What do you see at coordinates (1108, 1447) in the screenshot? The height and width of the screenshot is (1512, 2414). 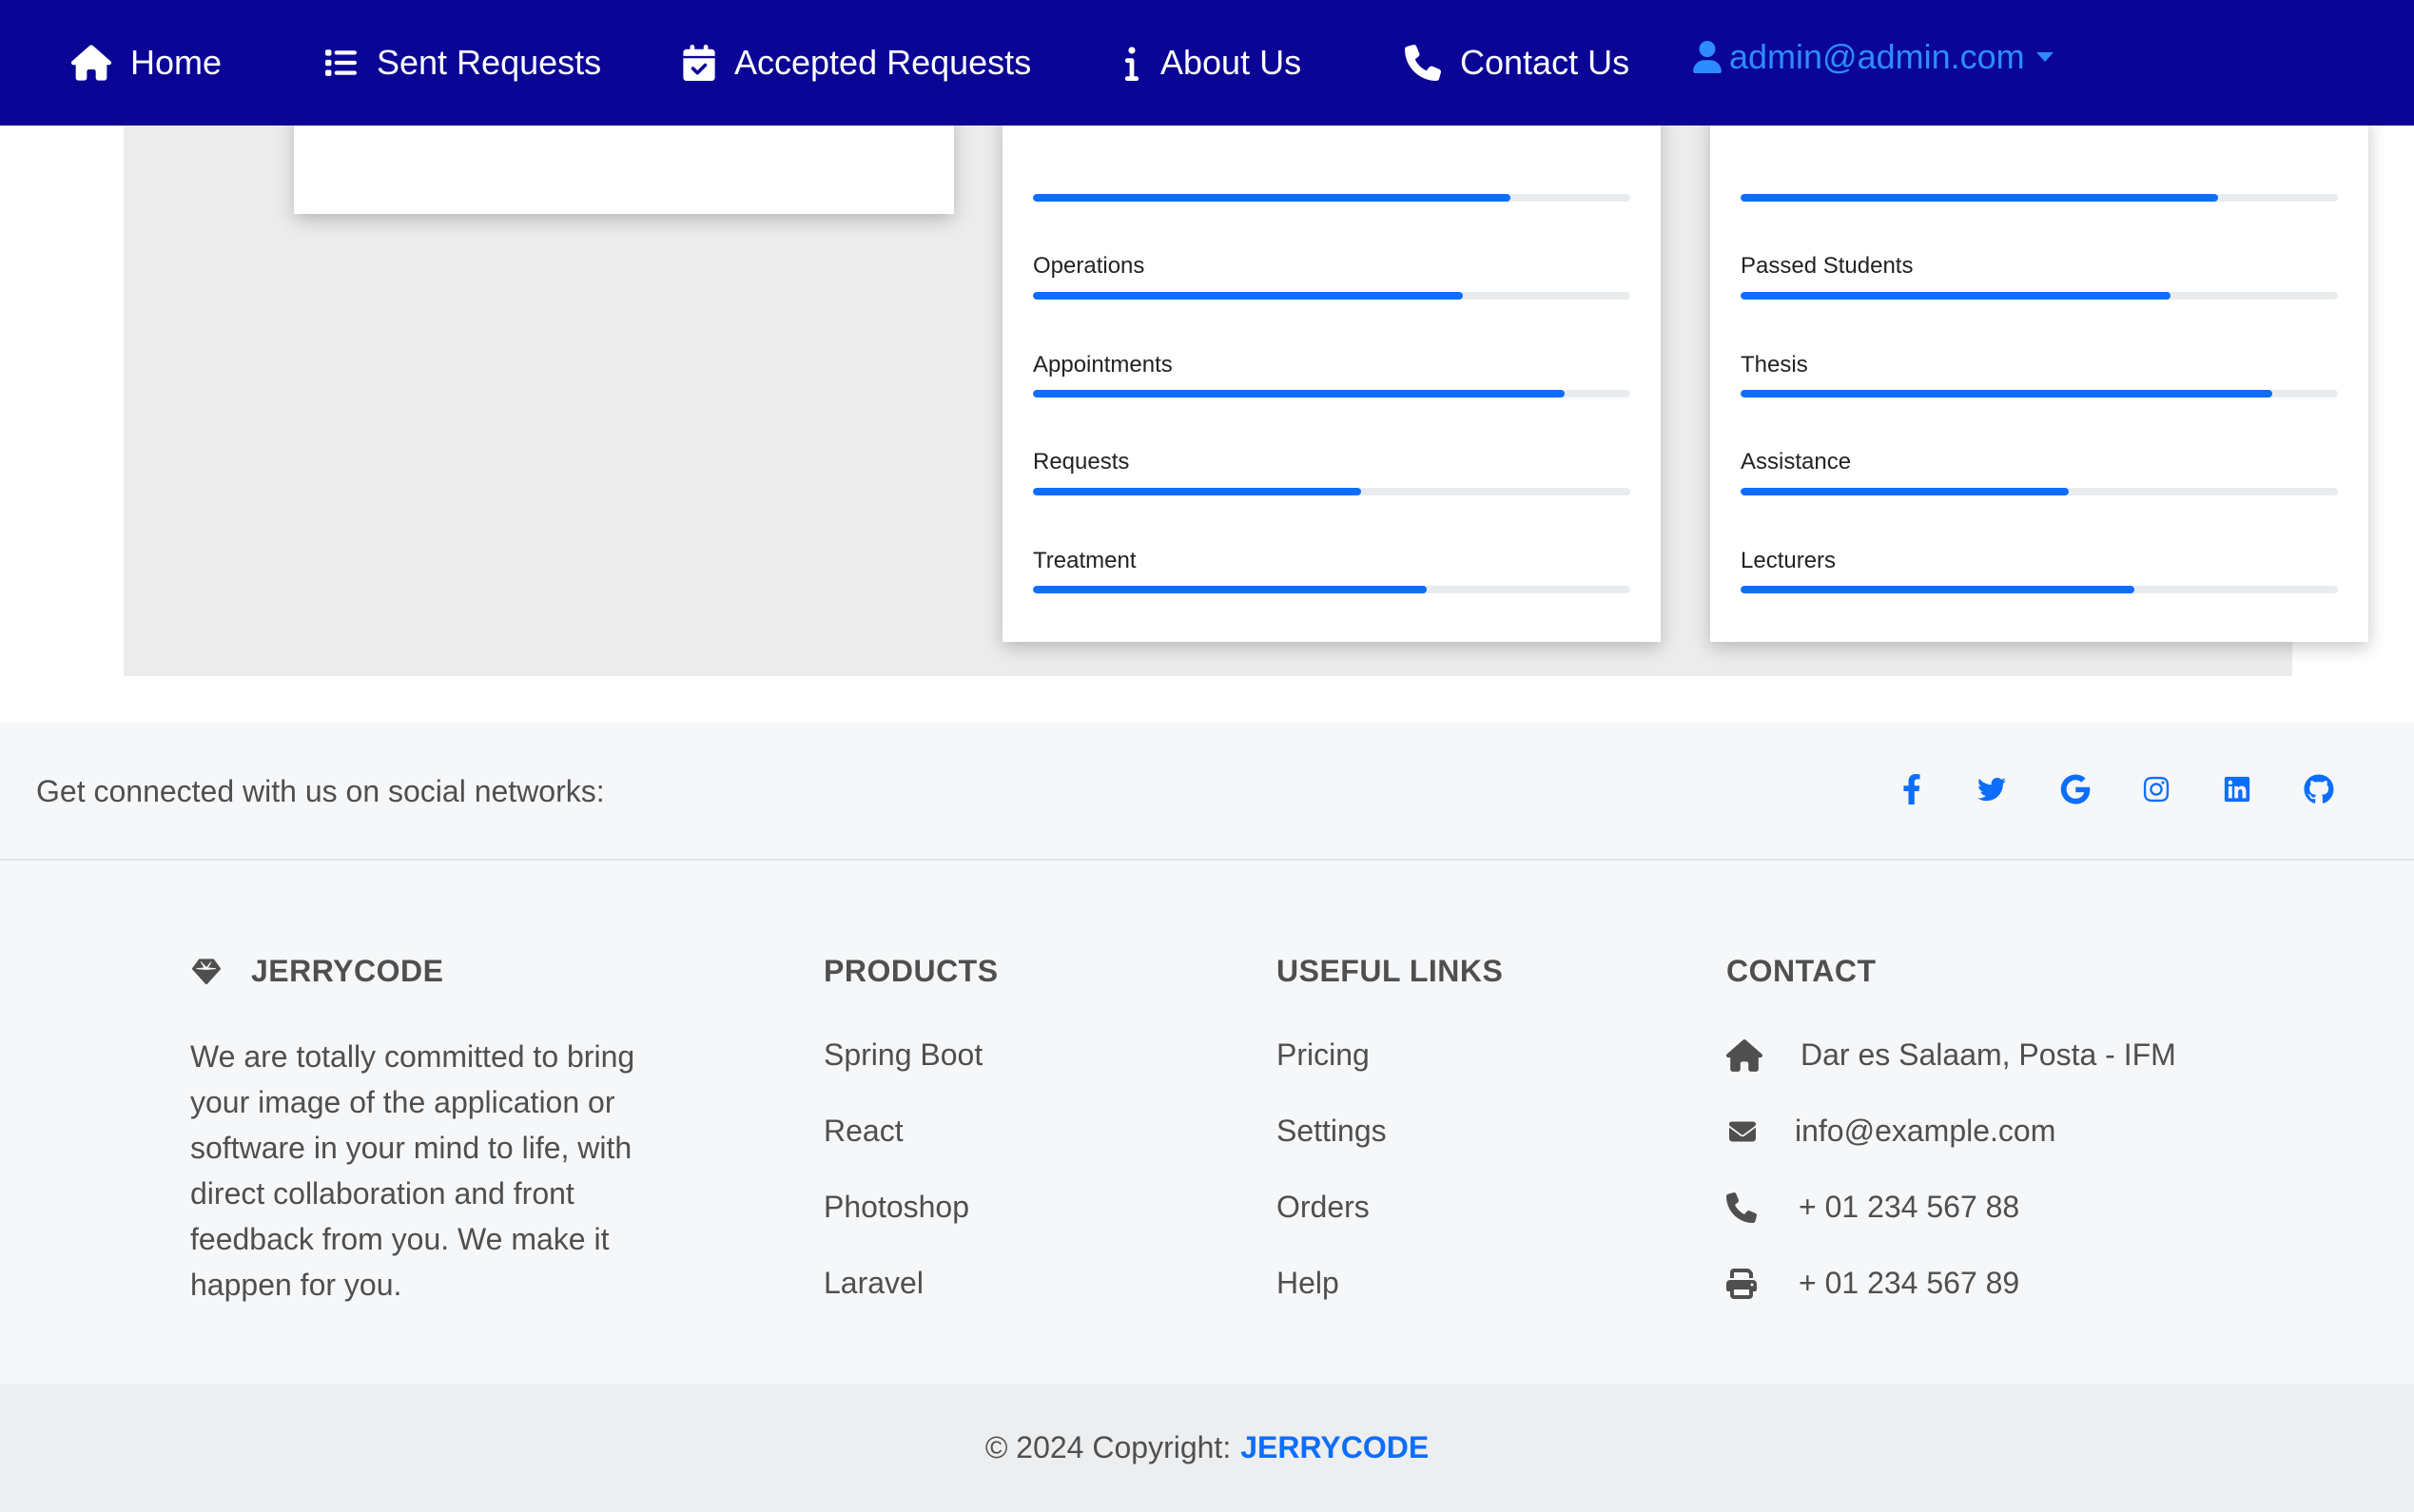 I see `copyright-text: © 2024 Copyright:` at bounding box center [1108, 1447].